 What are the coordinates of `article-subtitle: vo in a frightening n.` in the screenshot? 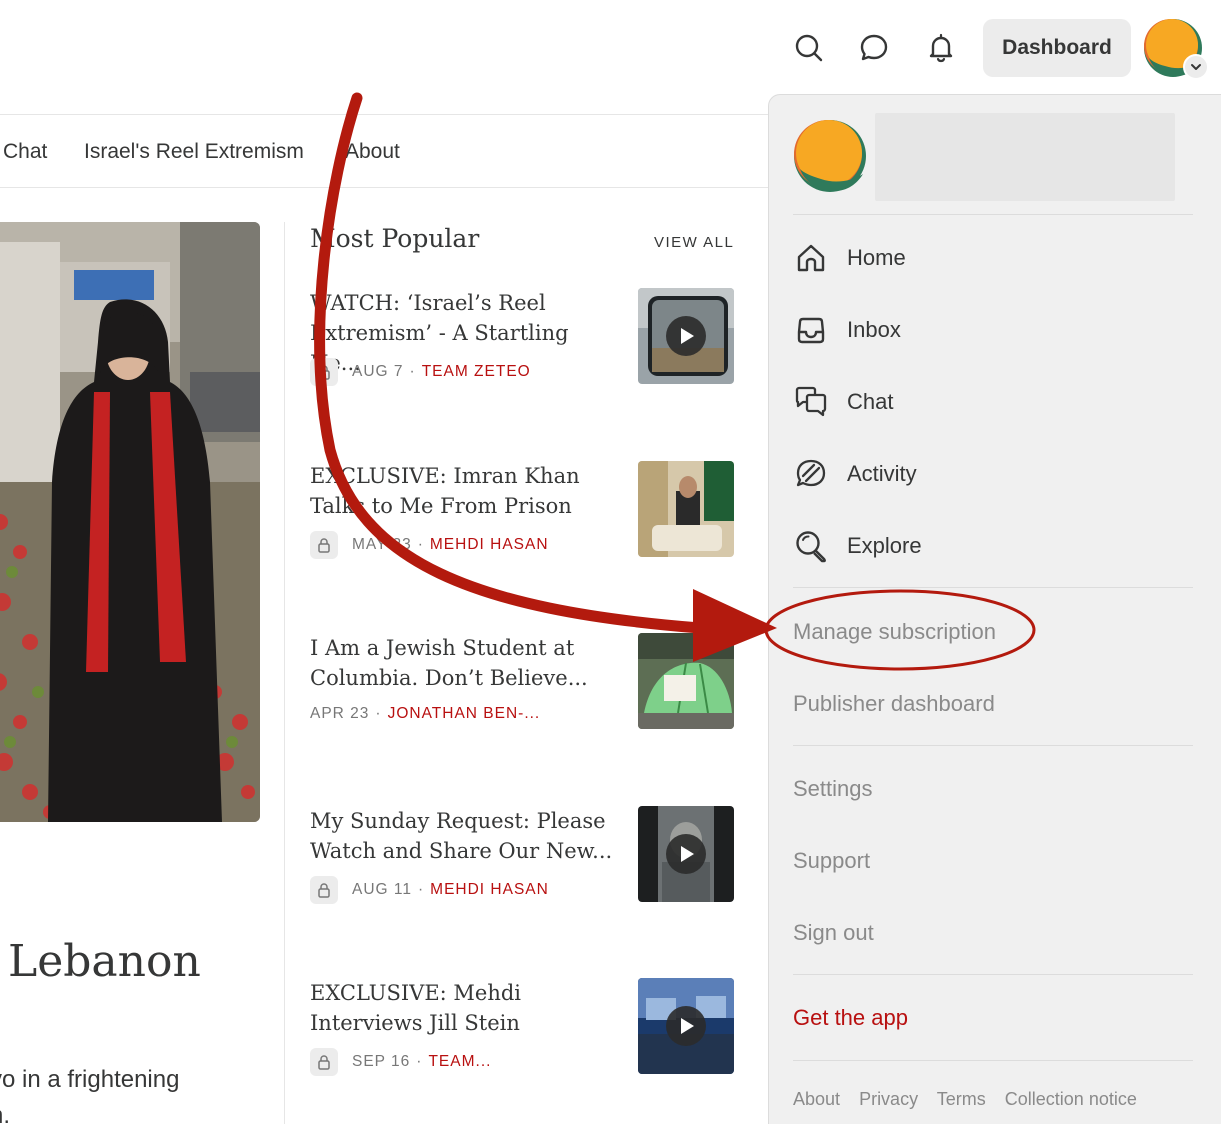 It's located at (89, 1093).